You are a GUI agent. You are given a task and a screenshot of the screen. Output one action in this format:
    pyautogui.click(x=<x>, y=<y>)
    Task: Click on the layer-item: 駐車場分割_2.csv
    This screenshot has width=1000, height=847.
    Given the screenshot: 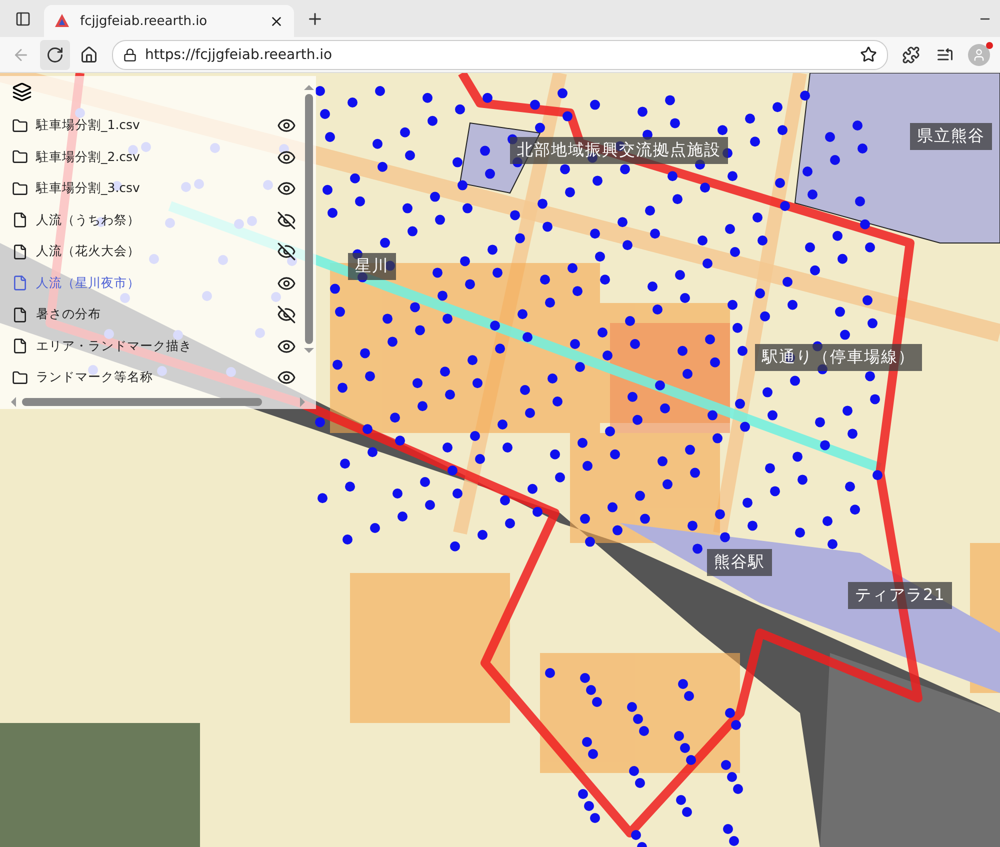 What is the action you would take?
    pyautogui.click(x=157, y=157)
    